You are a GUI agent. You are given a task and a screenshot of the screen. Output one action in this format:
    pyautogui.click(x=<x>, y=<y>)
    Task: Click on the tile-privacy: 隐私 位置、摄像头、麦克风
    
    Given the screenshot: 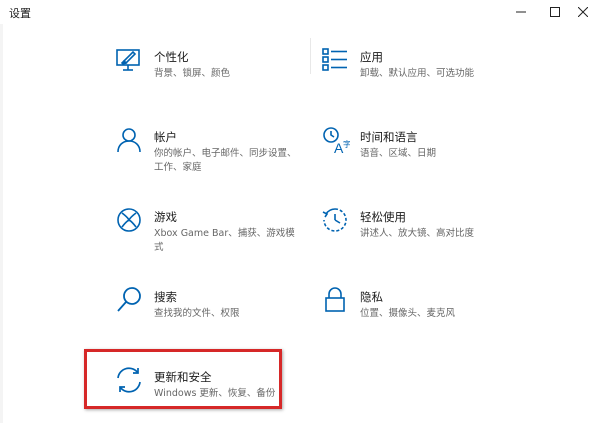 What is the action you would take?
    pyautogui.click(x=420, y=315)
    